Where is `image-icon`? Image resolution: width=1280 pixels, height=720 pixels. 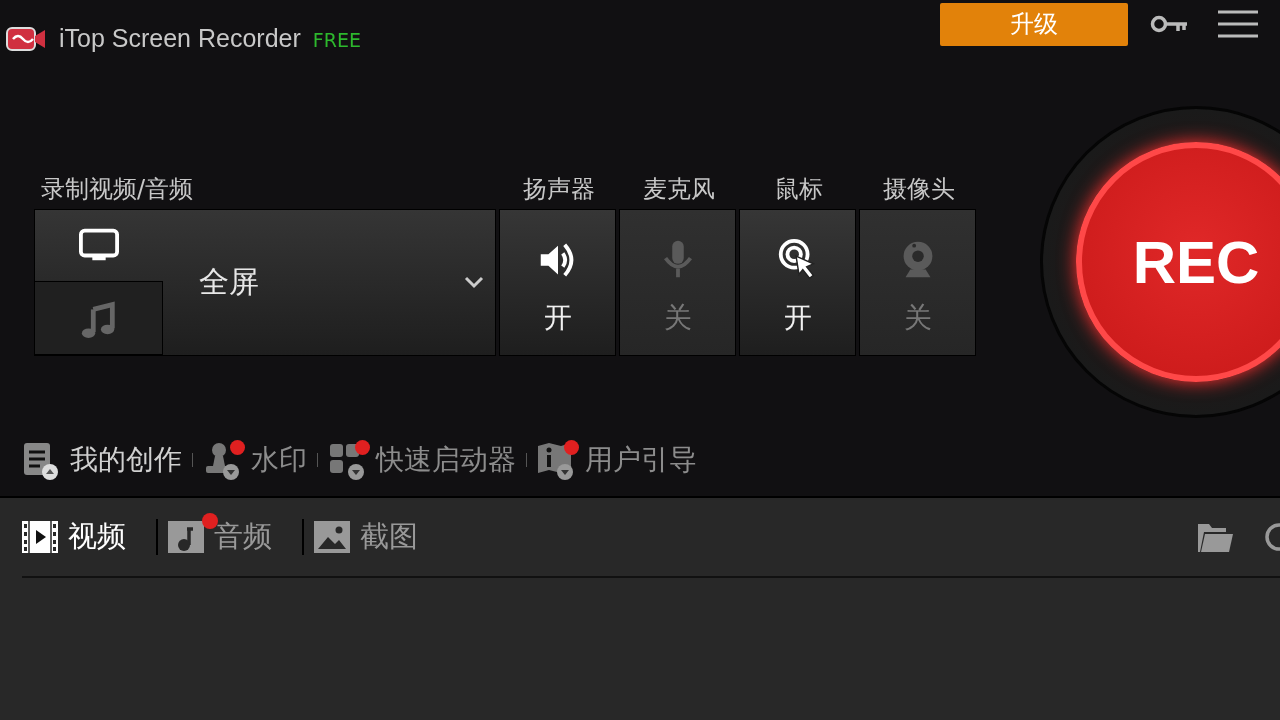 image-icon is located at coordinates (332, 537).